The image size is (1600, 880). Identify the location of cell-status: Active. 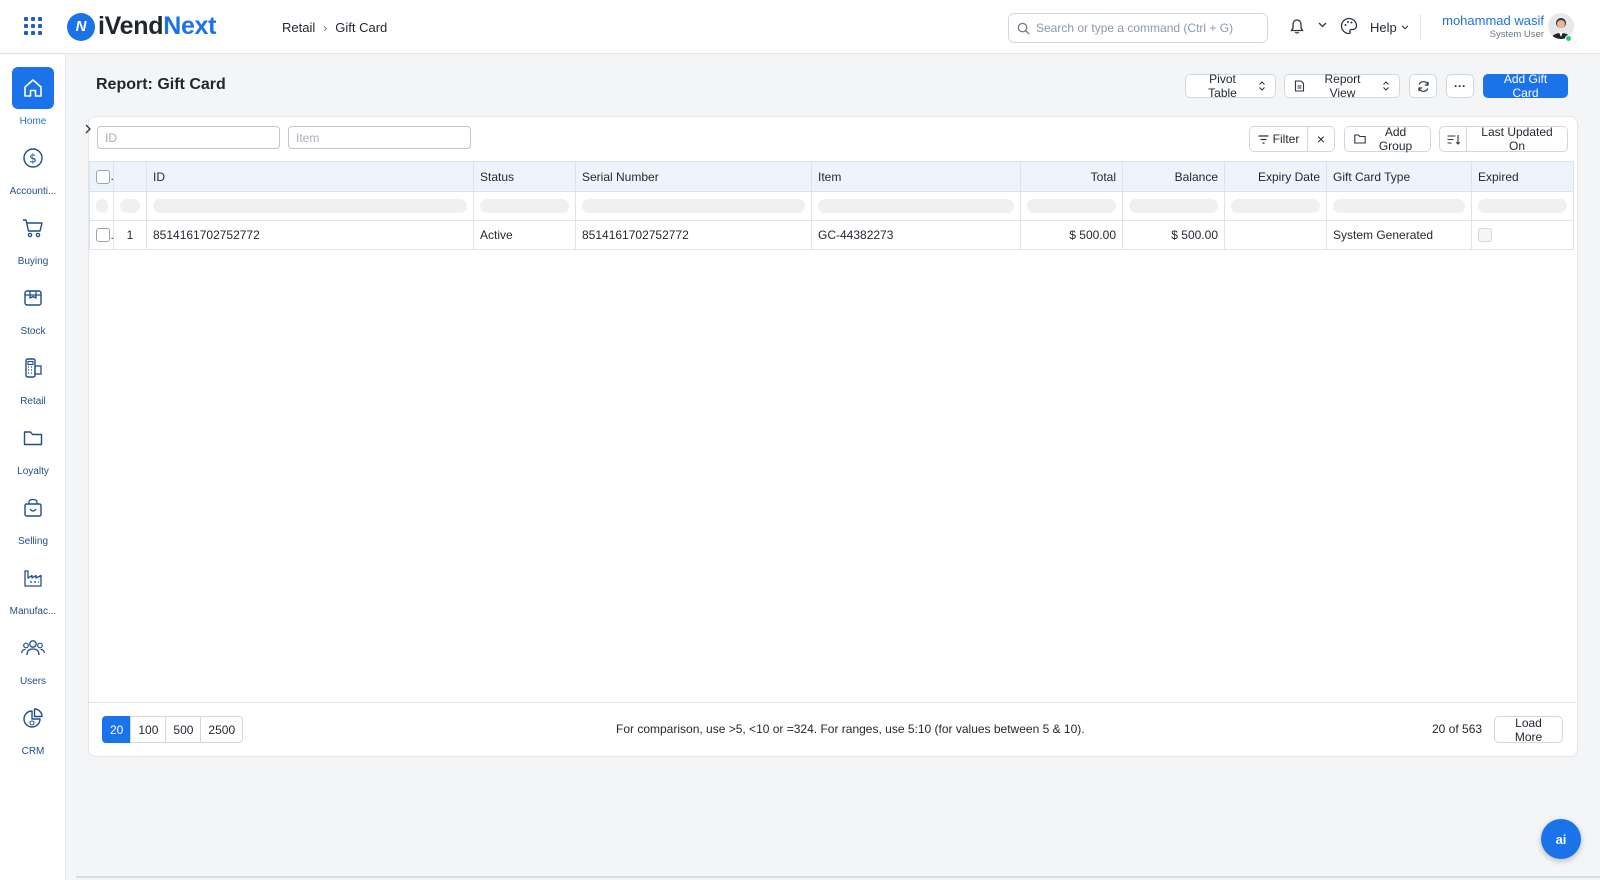
(524, 235).